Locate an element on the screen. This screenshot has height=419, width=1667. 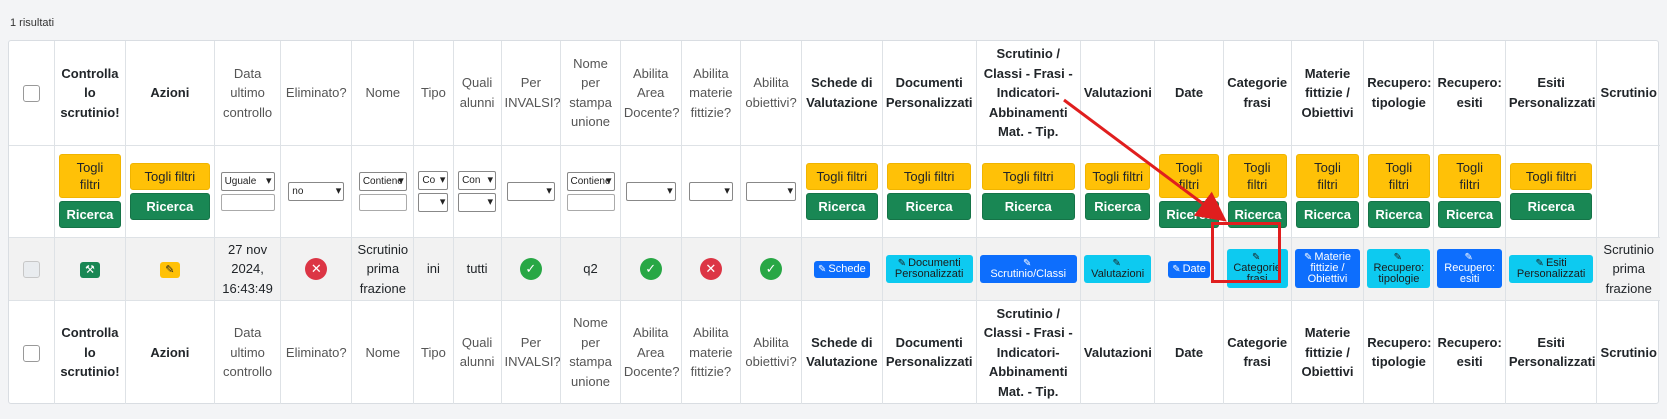
stampa-filter-input is located at coordinates (590, 202).